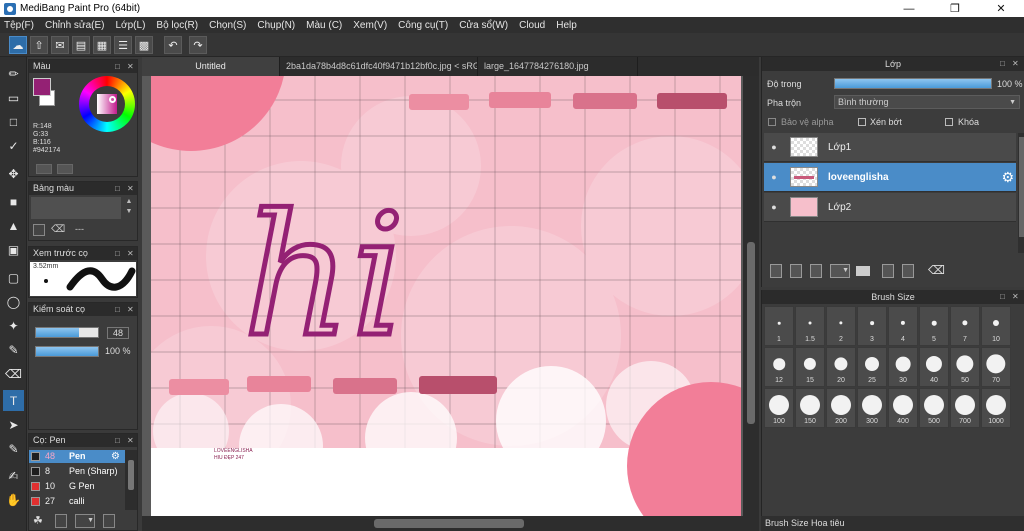 This screenshot has width=1024, height=531. I want to click on tab-navigator: Hoa tiêu, so click(828, 523).